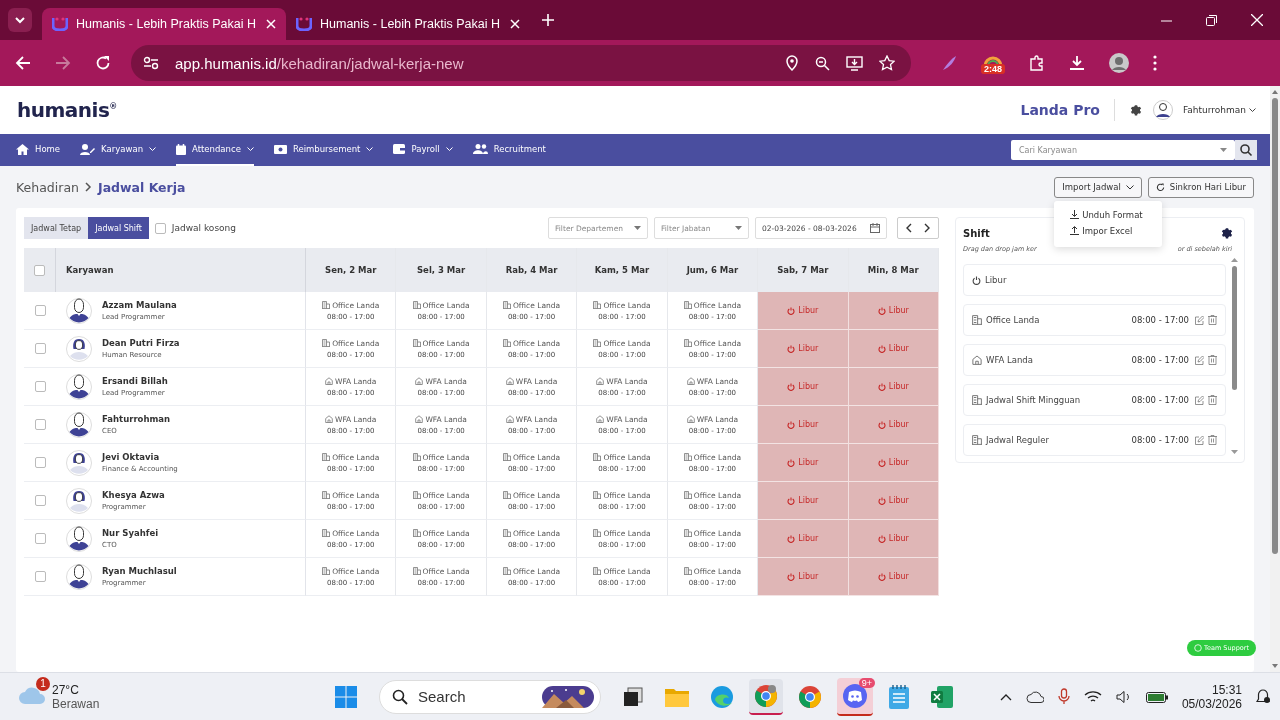 Image resolution: width=1280 pixels, height=720 pixels. I want to click on puzzle-icon, so click(1037, 63).